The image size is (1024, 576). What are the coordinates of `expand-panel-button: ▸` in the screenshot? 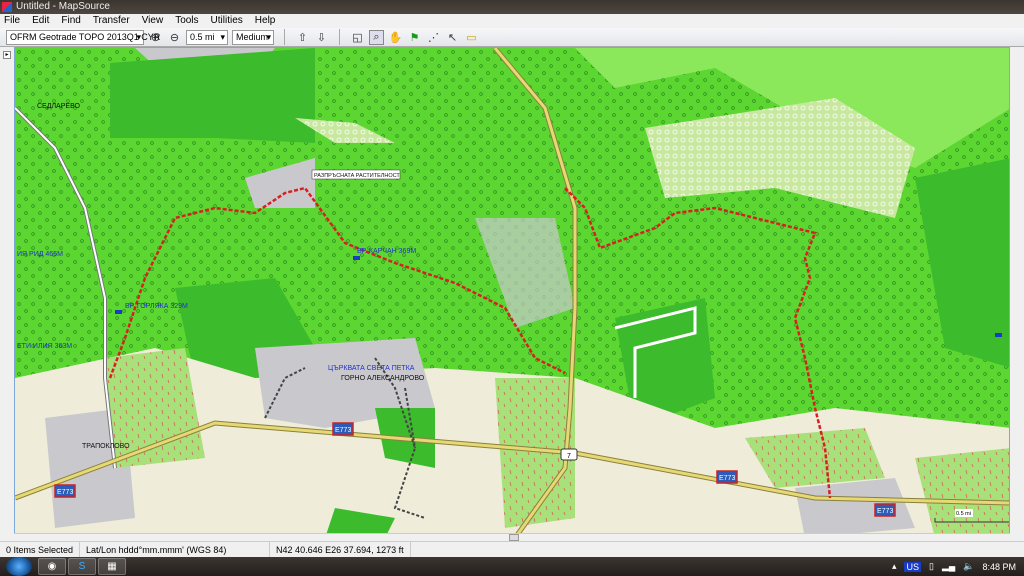 It's located at (7, 55).